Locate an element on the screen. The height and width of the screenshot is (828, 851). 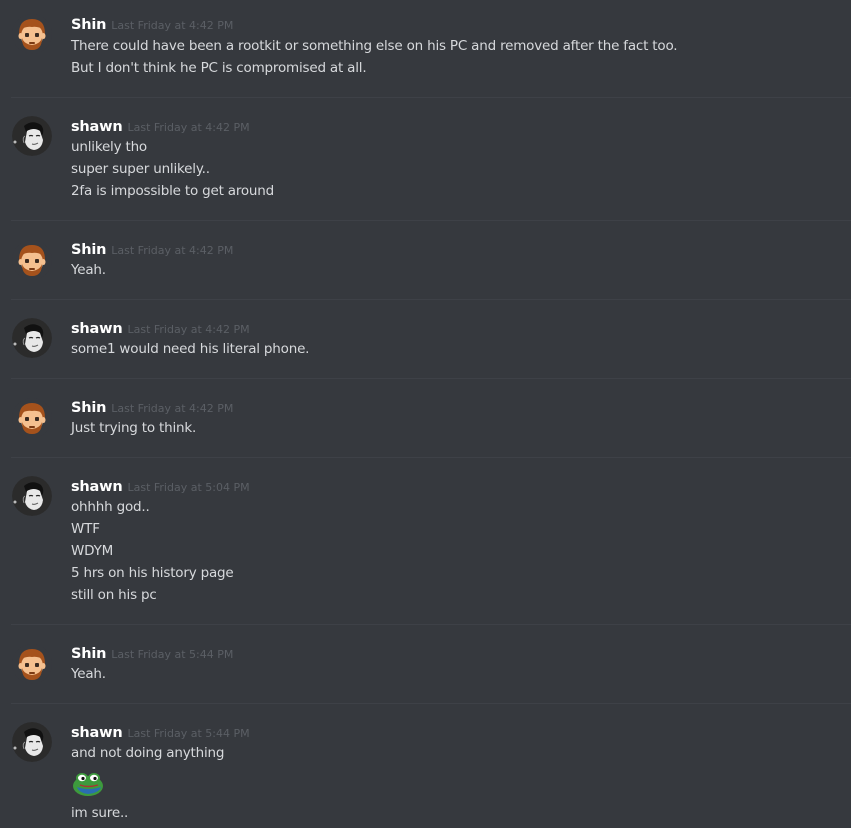
message-text: some1 would need his literal phone. is located at coordinates (190, 349).